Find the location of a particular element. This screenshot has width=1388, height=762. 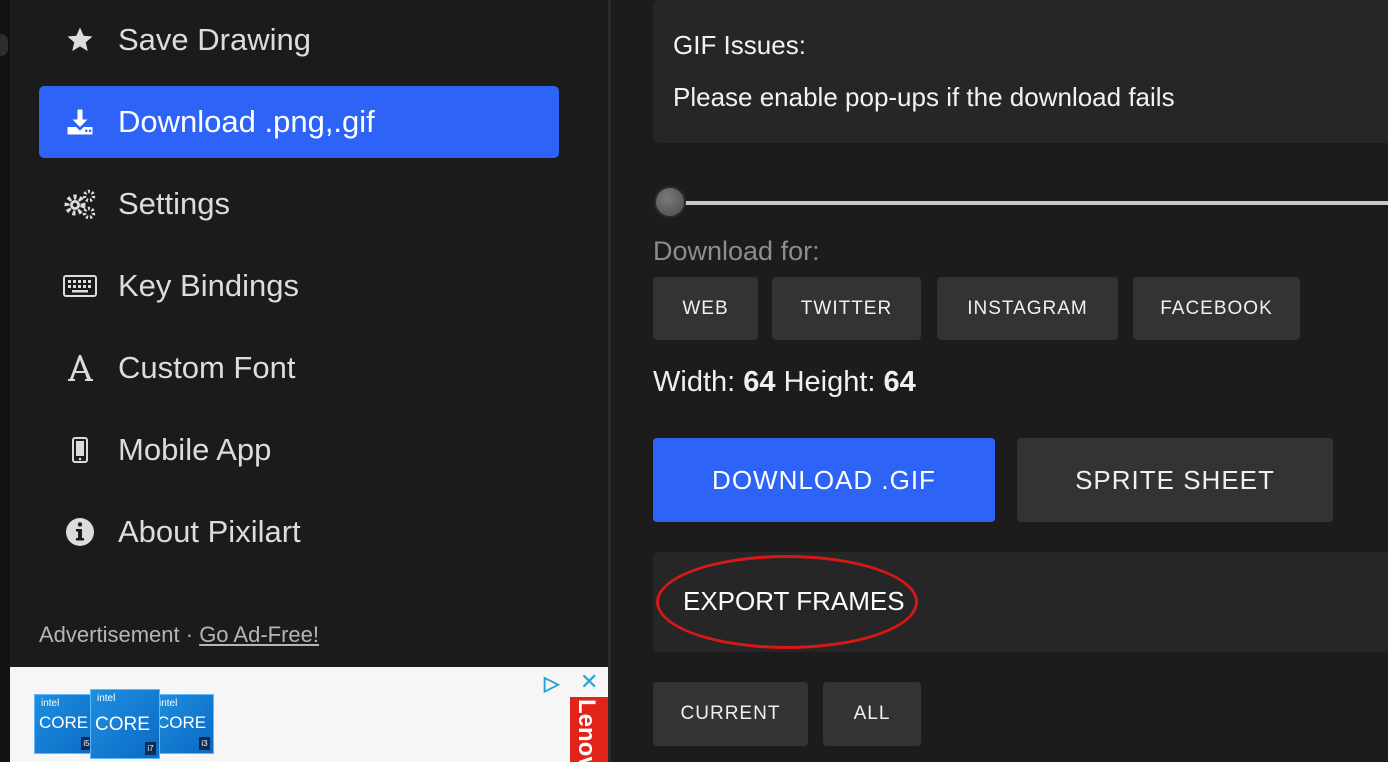

sidebar-item-label: Mobile App is located at coordinates (195, 449).